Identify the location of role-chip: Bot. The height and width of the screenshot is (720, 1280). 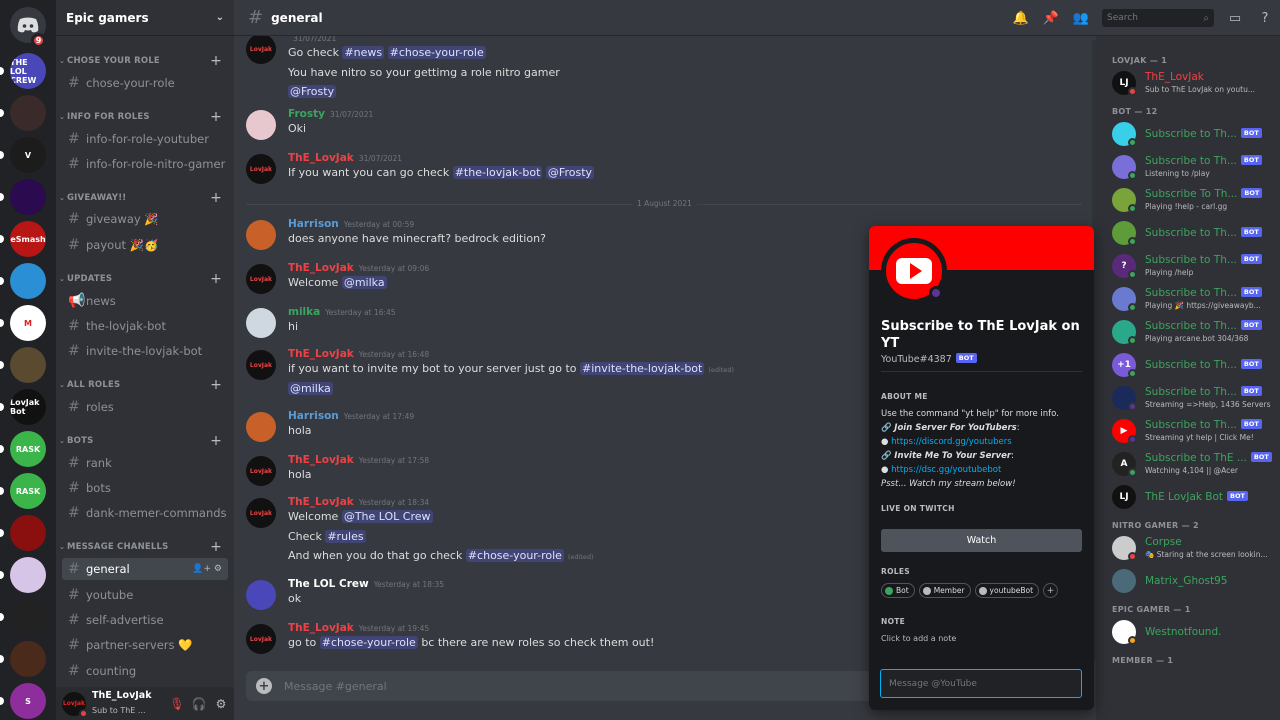
(898, 590).